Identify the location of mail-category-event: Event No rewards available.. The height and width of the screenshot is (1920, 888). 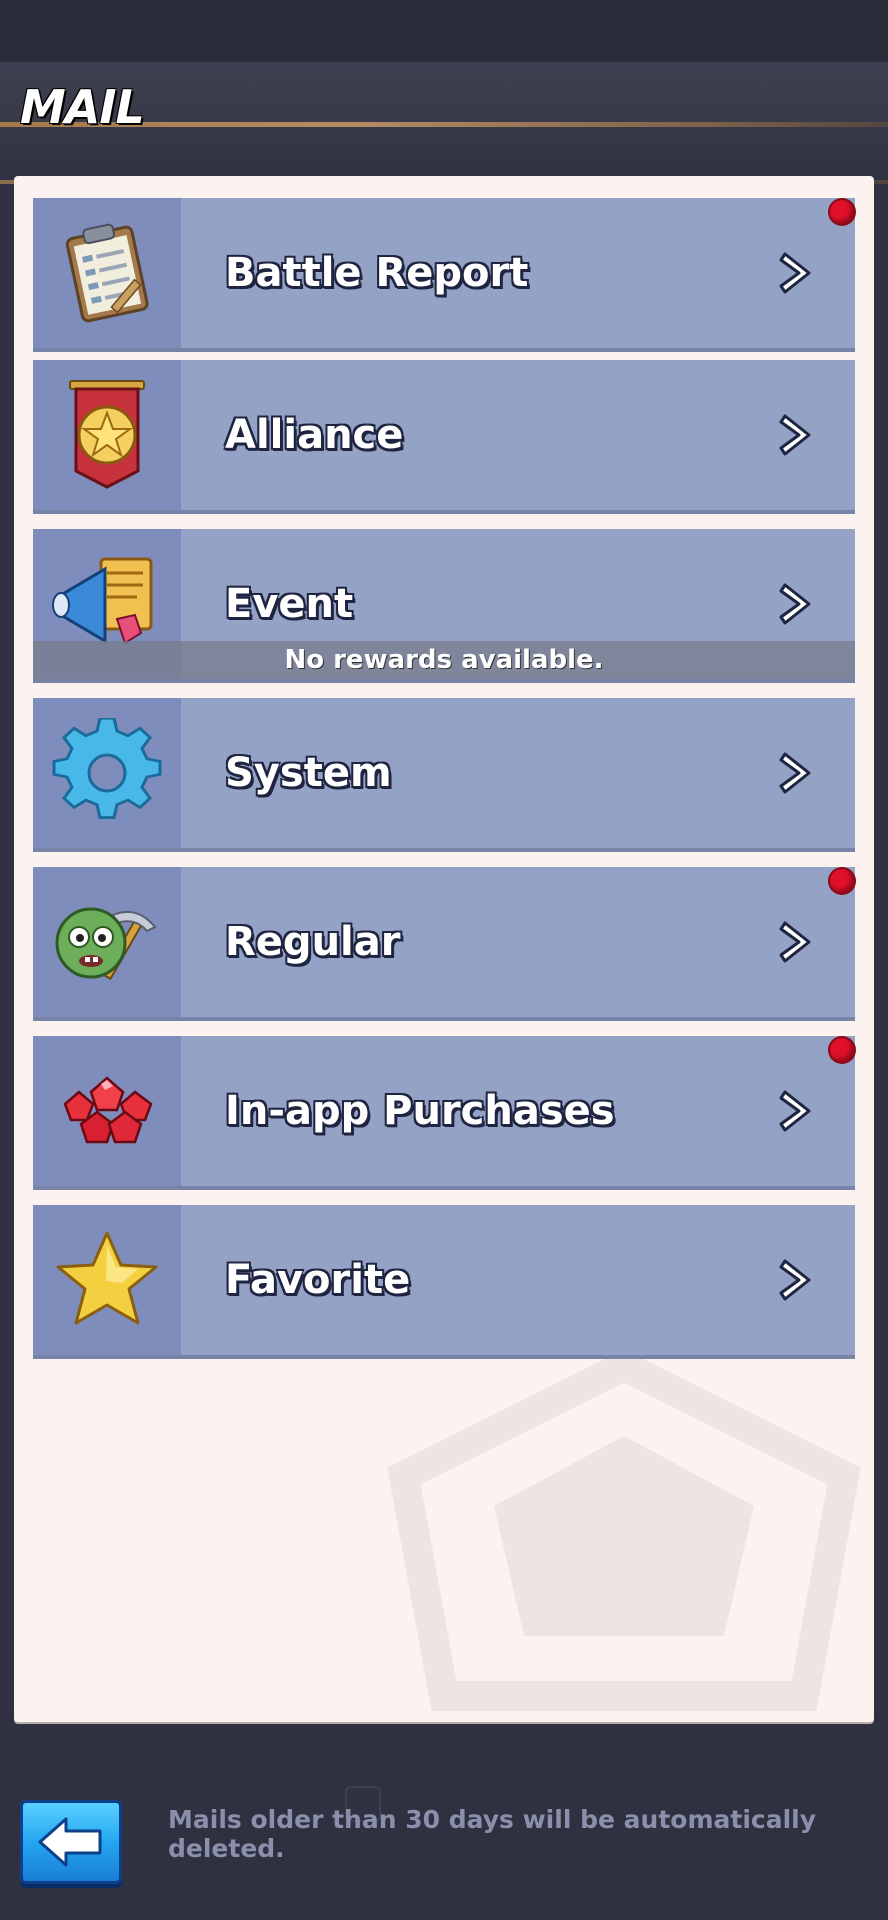
(444, 606).